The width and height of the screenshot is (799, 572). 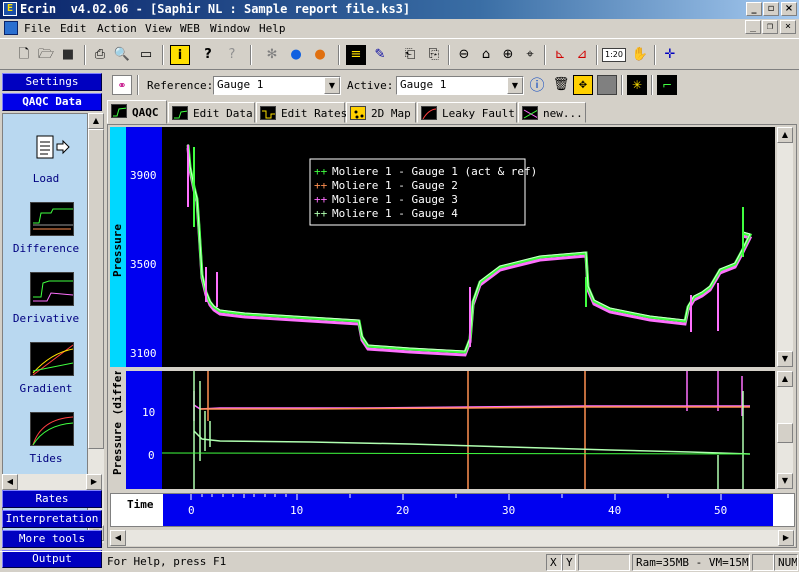 What do you see at coordinates (754, 9) in the screenshot?
I see `minimize-button: _` at bounding box center [754, 9].